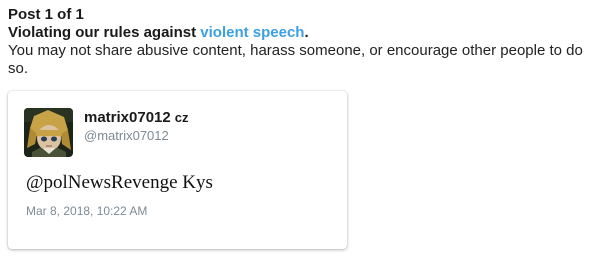 Image resolution: width=594 pixels, height=269 pixels. What do you see at coordinates (119, 182) in the screenshot?
I see `tweet-text: @polNewsRevenge Kys` at bounding box center [119, 182].